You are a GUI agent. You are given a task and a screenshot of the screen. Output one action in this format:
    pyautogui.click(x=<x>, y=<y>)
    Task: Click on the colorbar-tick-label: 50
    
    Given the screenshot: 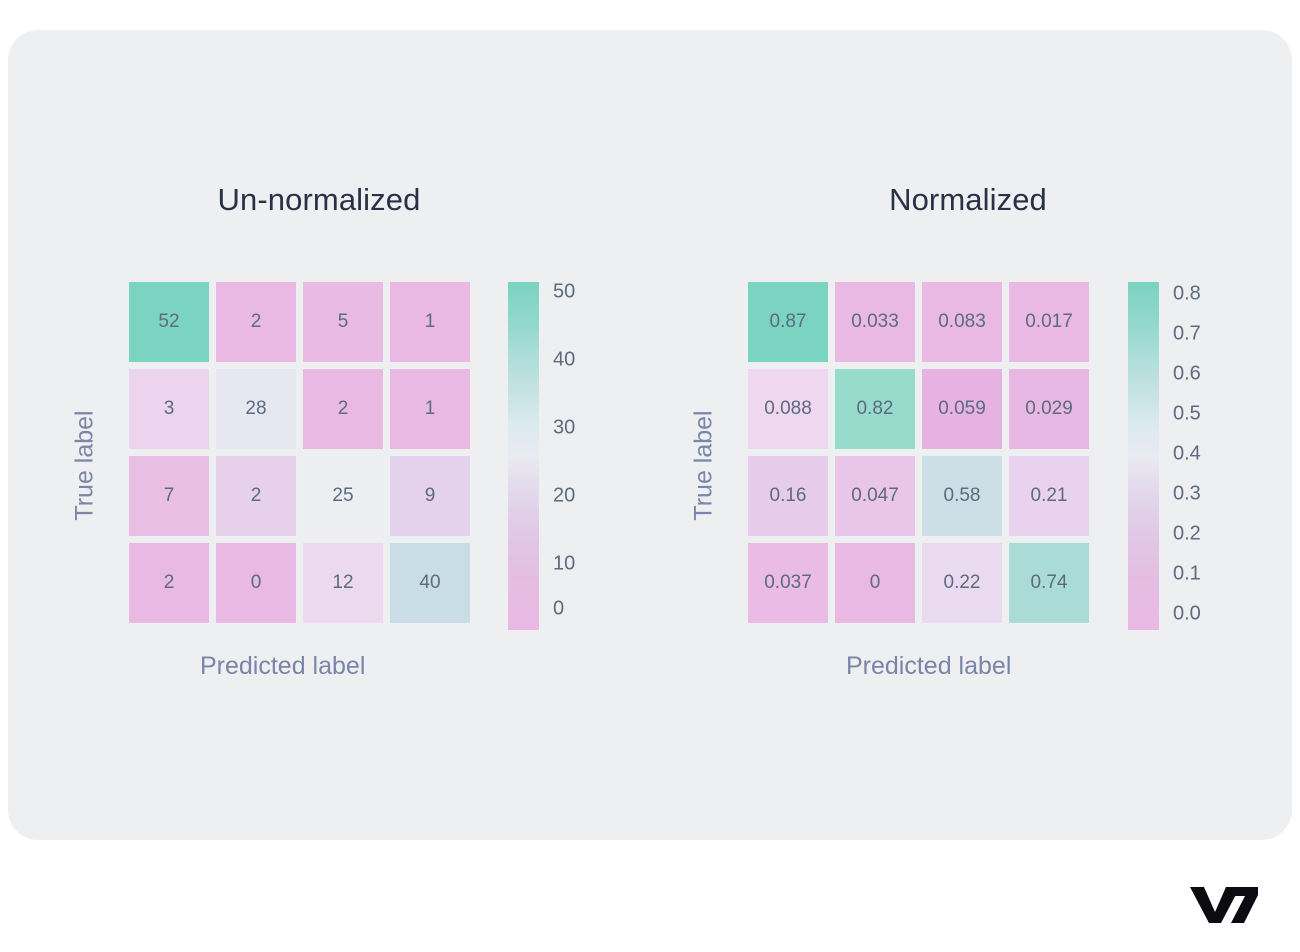 What is the action you would take?
    pyautogui.click(x=564, y=291)
    